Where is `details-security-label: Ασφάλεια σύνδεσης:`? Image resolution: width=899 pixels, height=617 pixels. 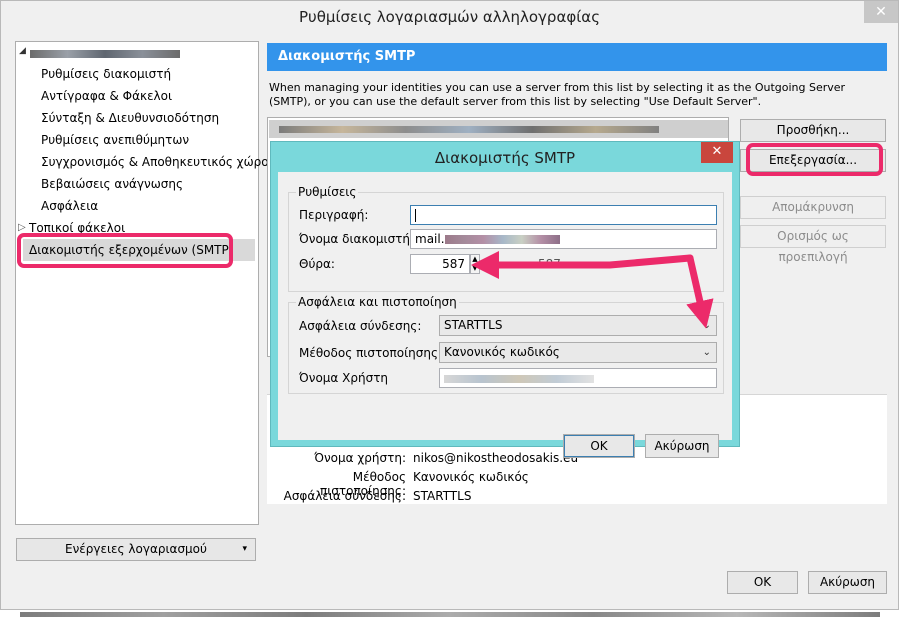 details-security-label: Ασφάλεια σύνδεσης: is located at coordinates (344, 496).